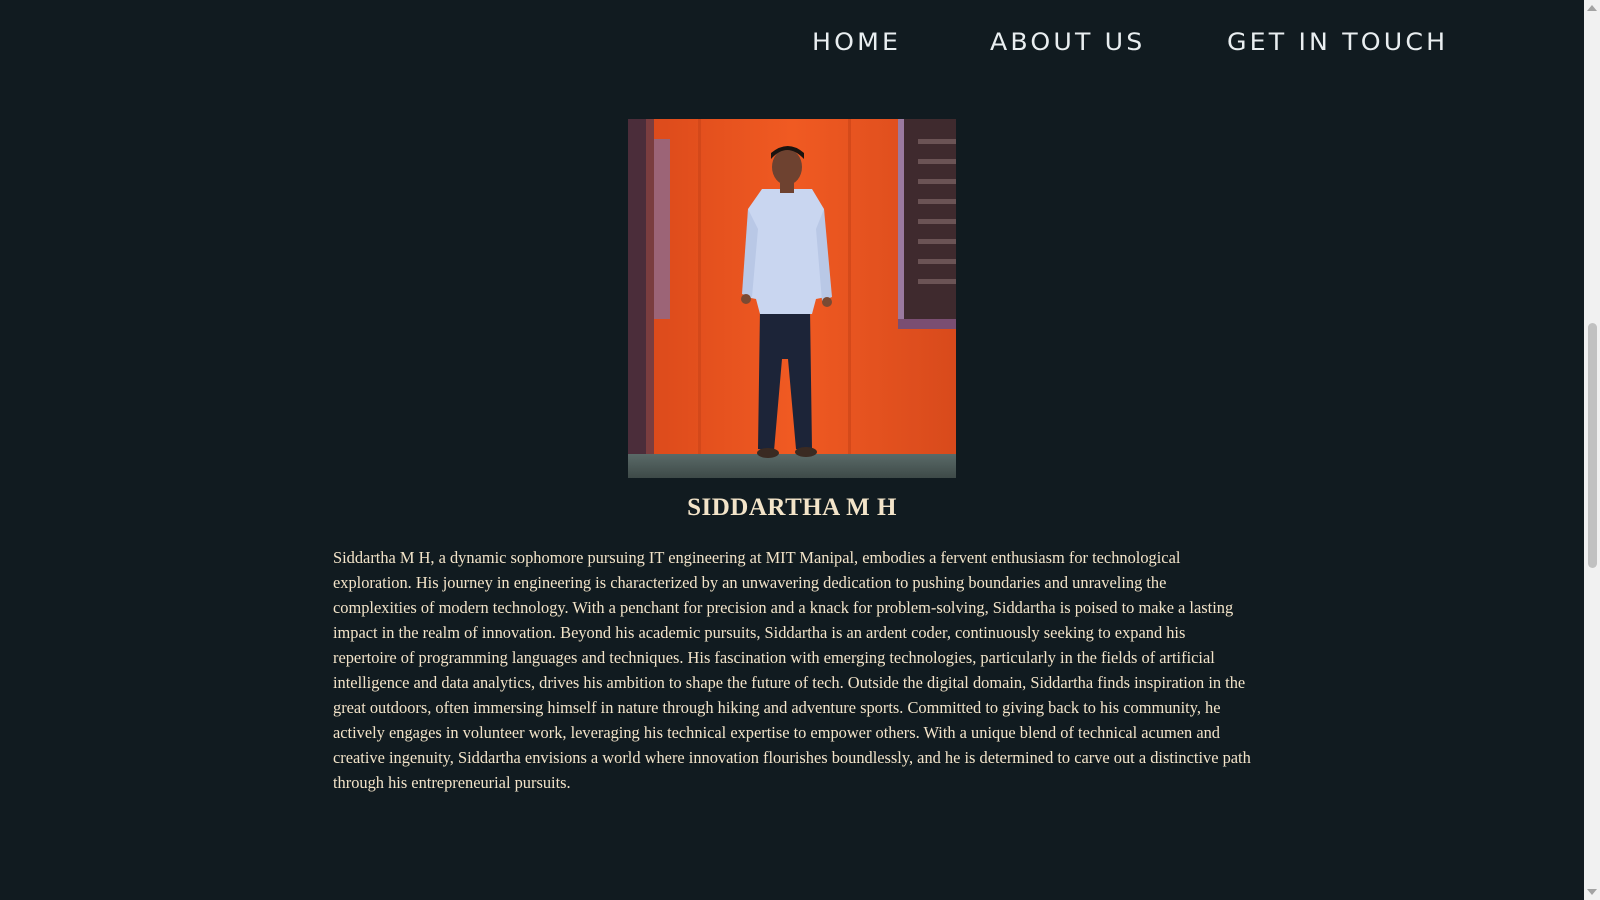 This screenshot has height=900, width=1600. What do you see at coordinates (1592, 892) in the screenshot?
I see `scroll-down-arrow-icon` at bounding box center [1592, 892].